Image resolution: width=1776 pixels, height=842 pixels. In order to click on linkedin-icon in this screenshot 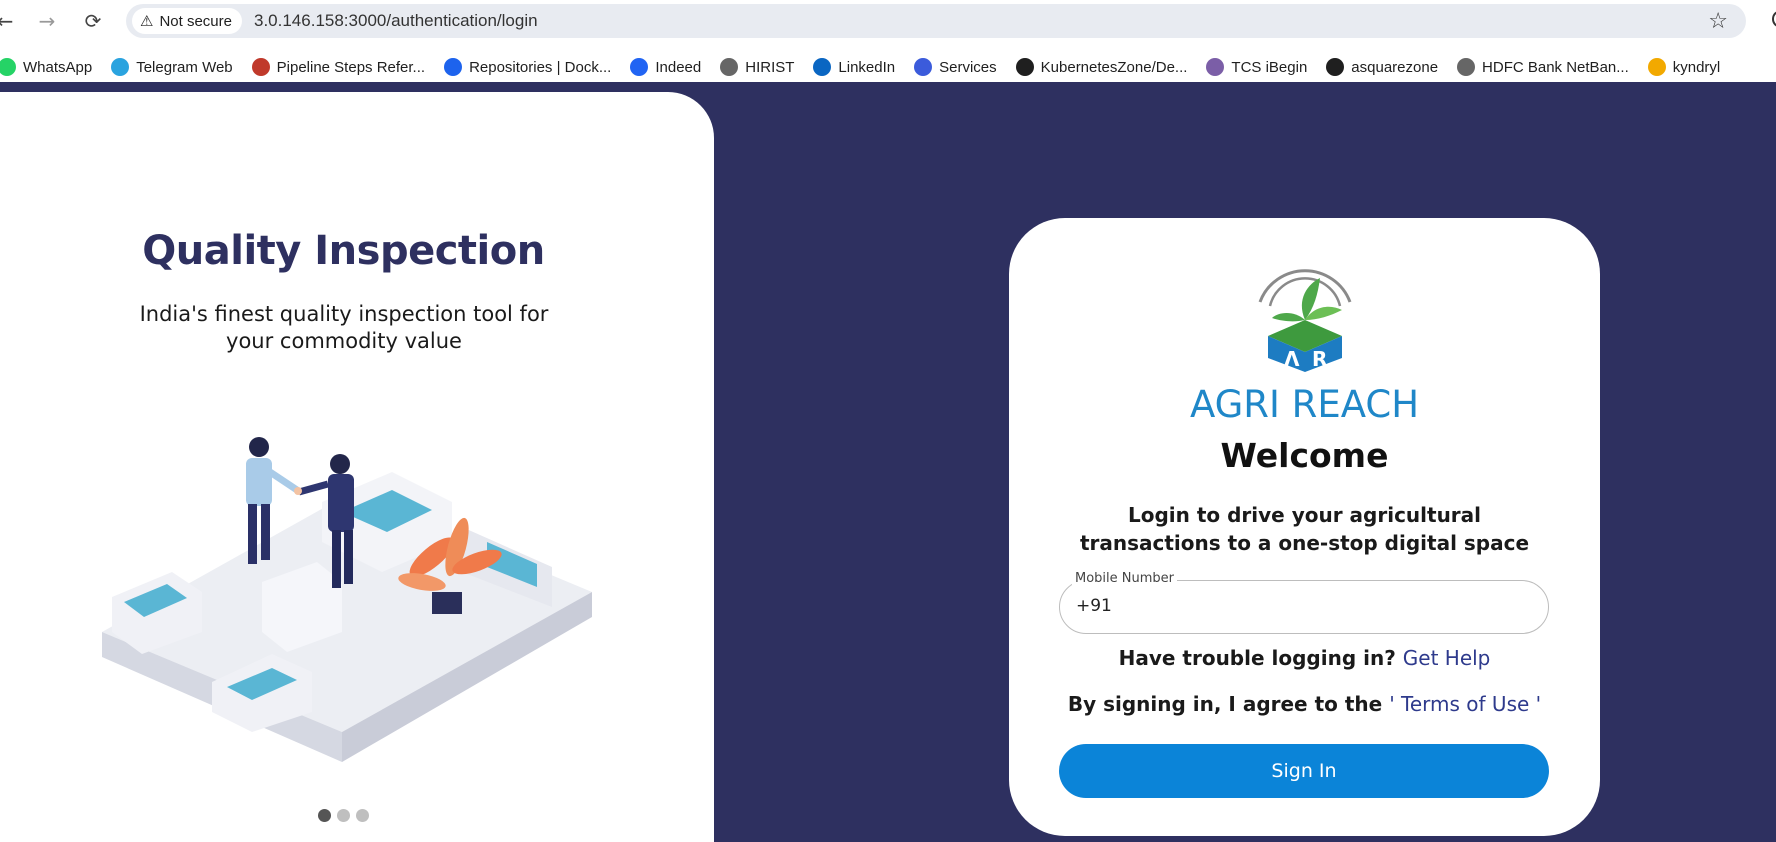, I will do `click(822, 67)`.